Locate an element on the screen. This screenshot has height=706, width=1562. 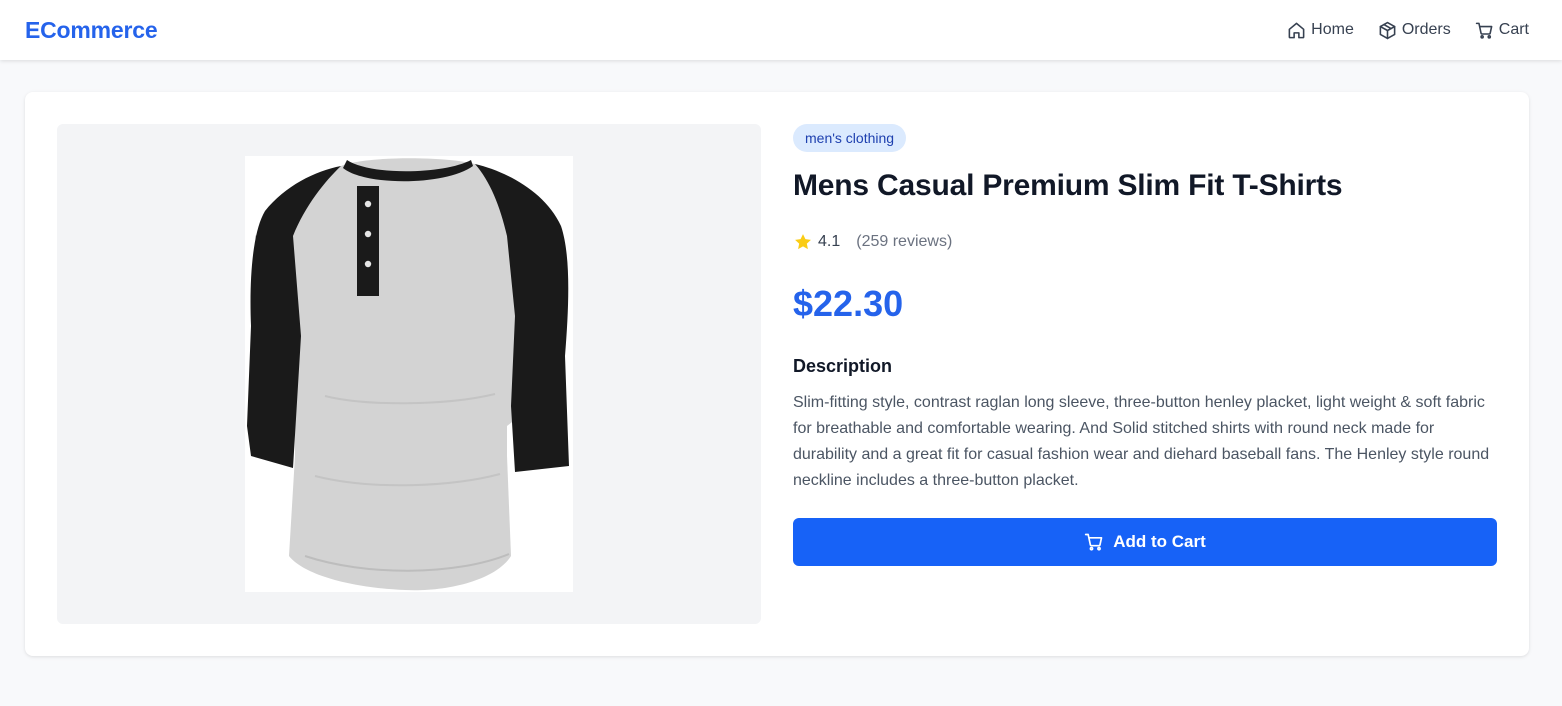
category-badge: men's clothing is located at coordinates (850, 138).